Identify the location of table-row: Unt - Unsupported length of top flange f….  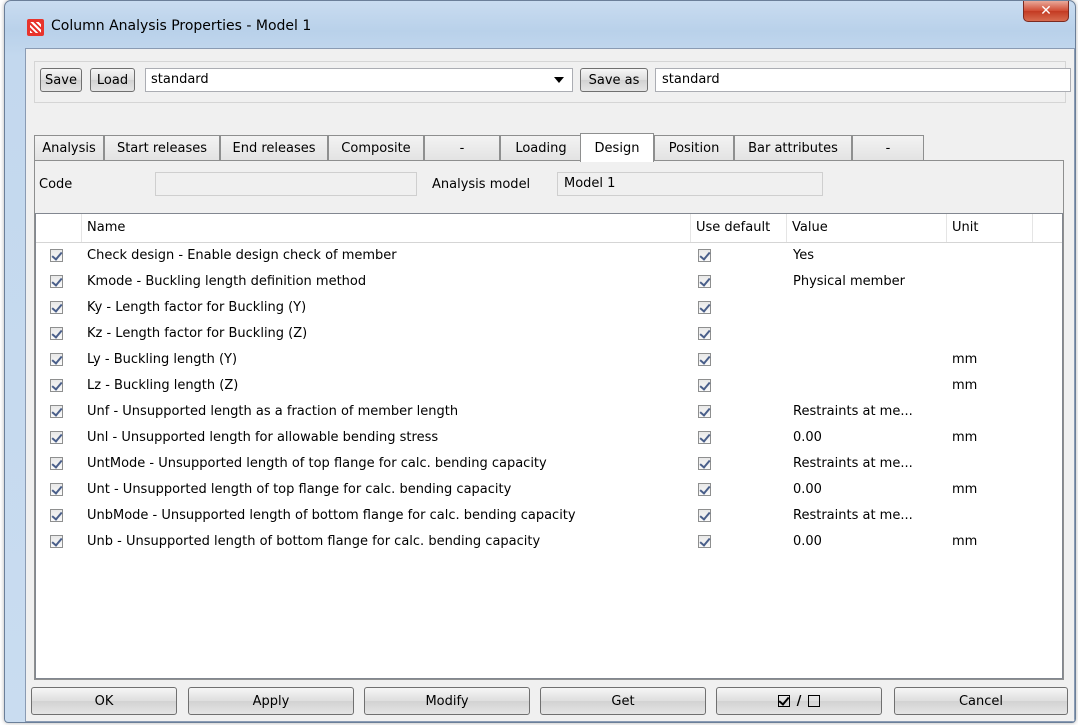
(549, 490).